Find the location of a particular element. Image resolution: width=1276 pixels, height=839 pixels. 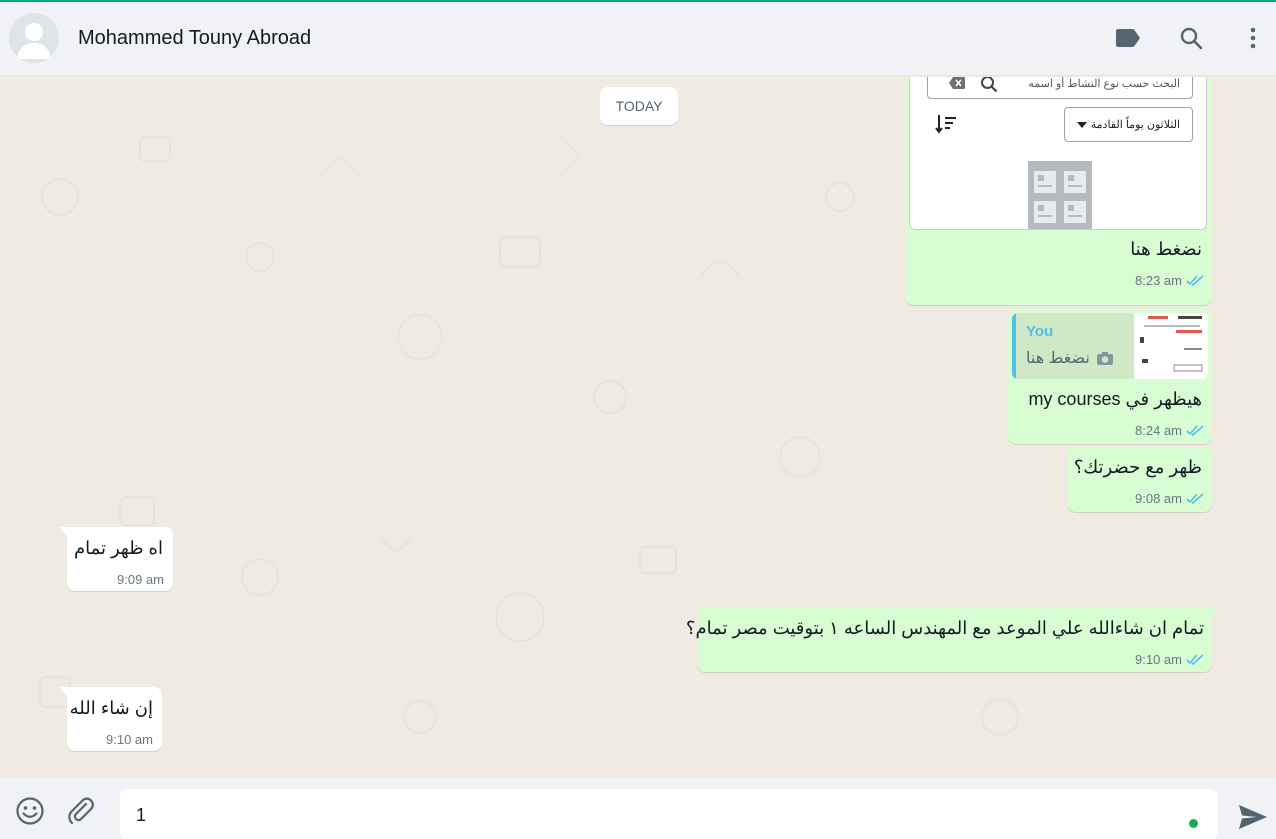

message-meta: 8:24 am is located at coordinates (1169, 430).